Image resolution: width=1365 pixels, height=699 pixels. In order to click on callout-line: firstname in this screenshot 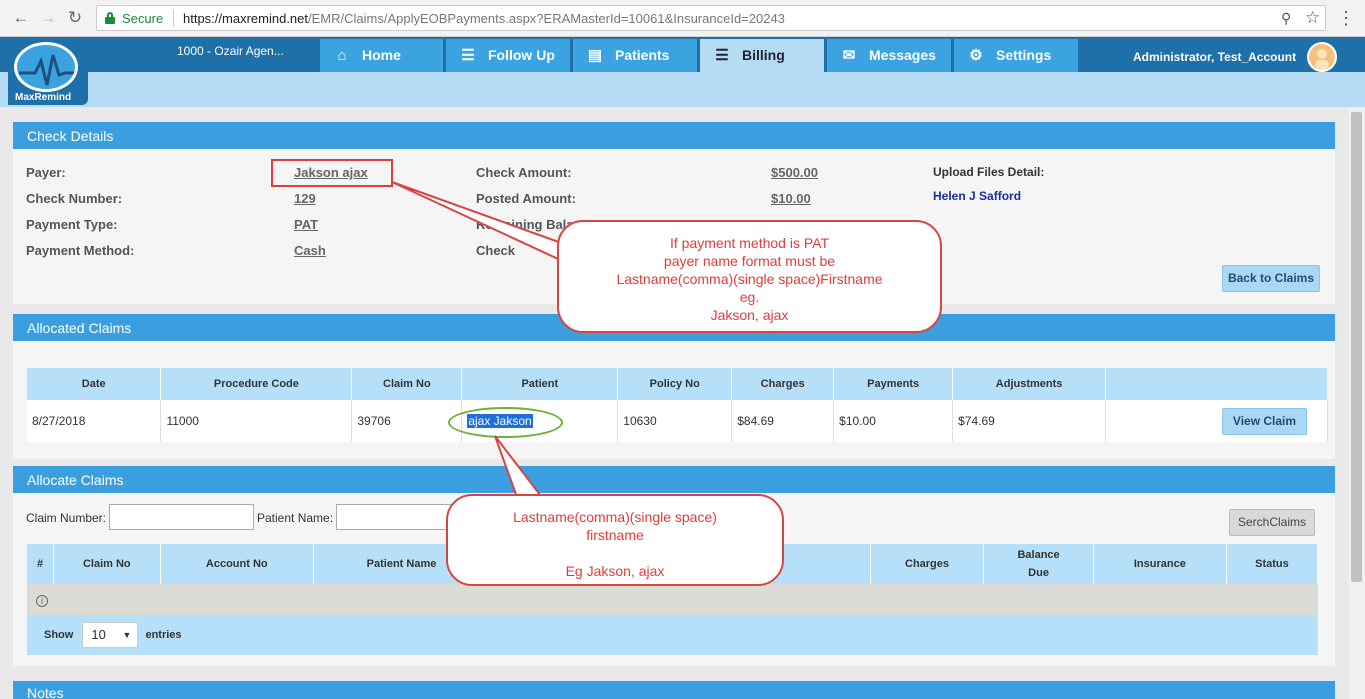, I will do `click(615, 535)`.